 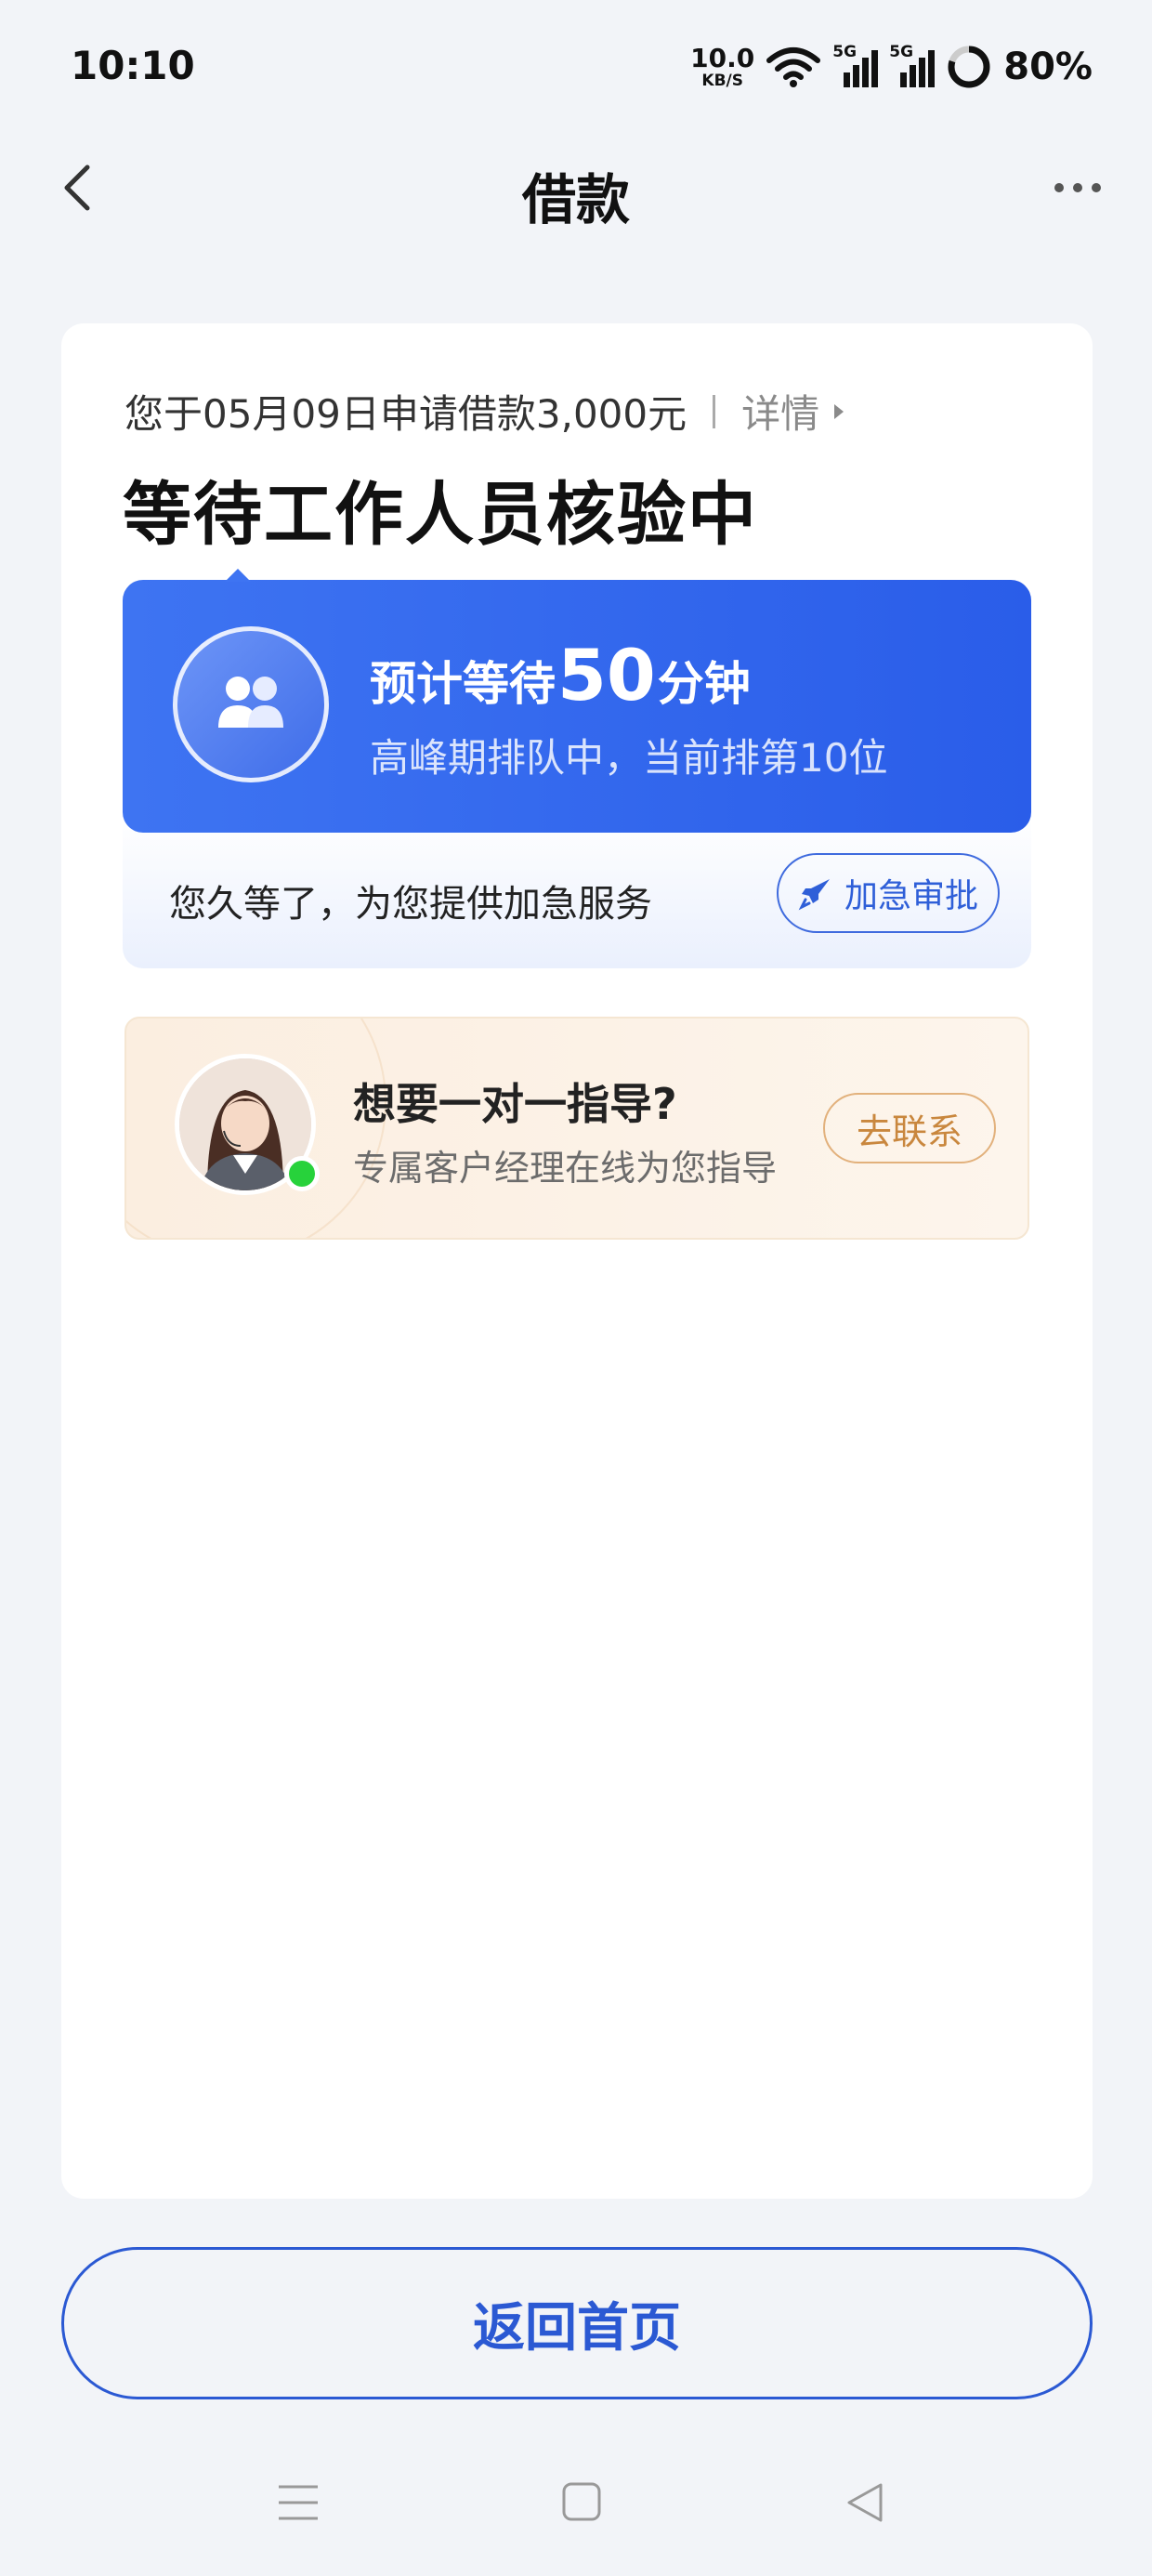 I want to click on network-speed-unit: KB/S, so click(x=722, y=80).